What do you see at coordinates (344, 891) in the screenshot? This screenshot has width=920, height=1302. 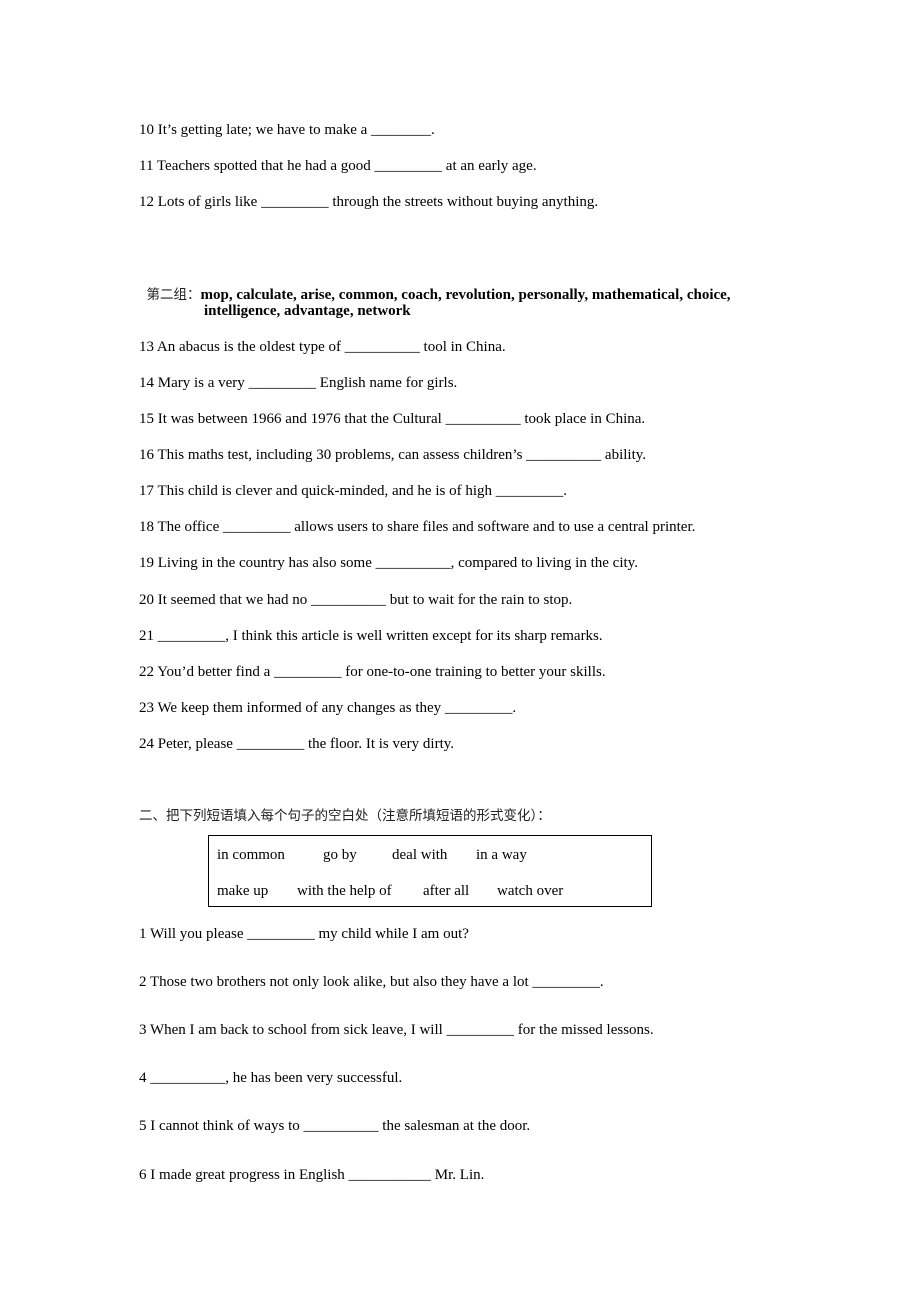 I see `phrase-with-the-help-of: with the help of` at bounding box center [344, 891].